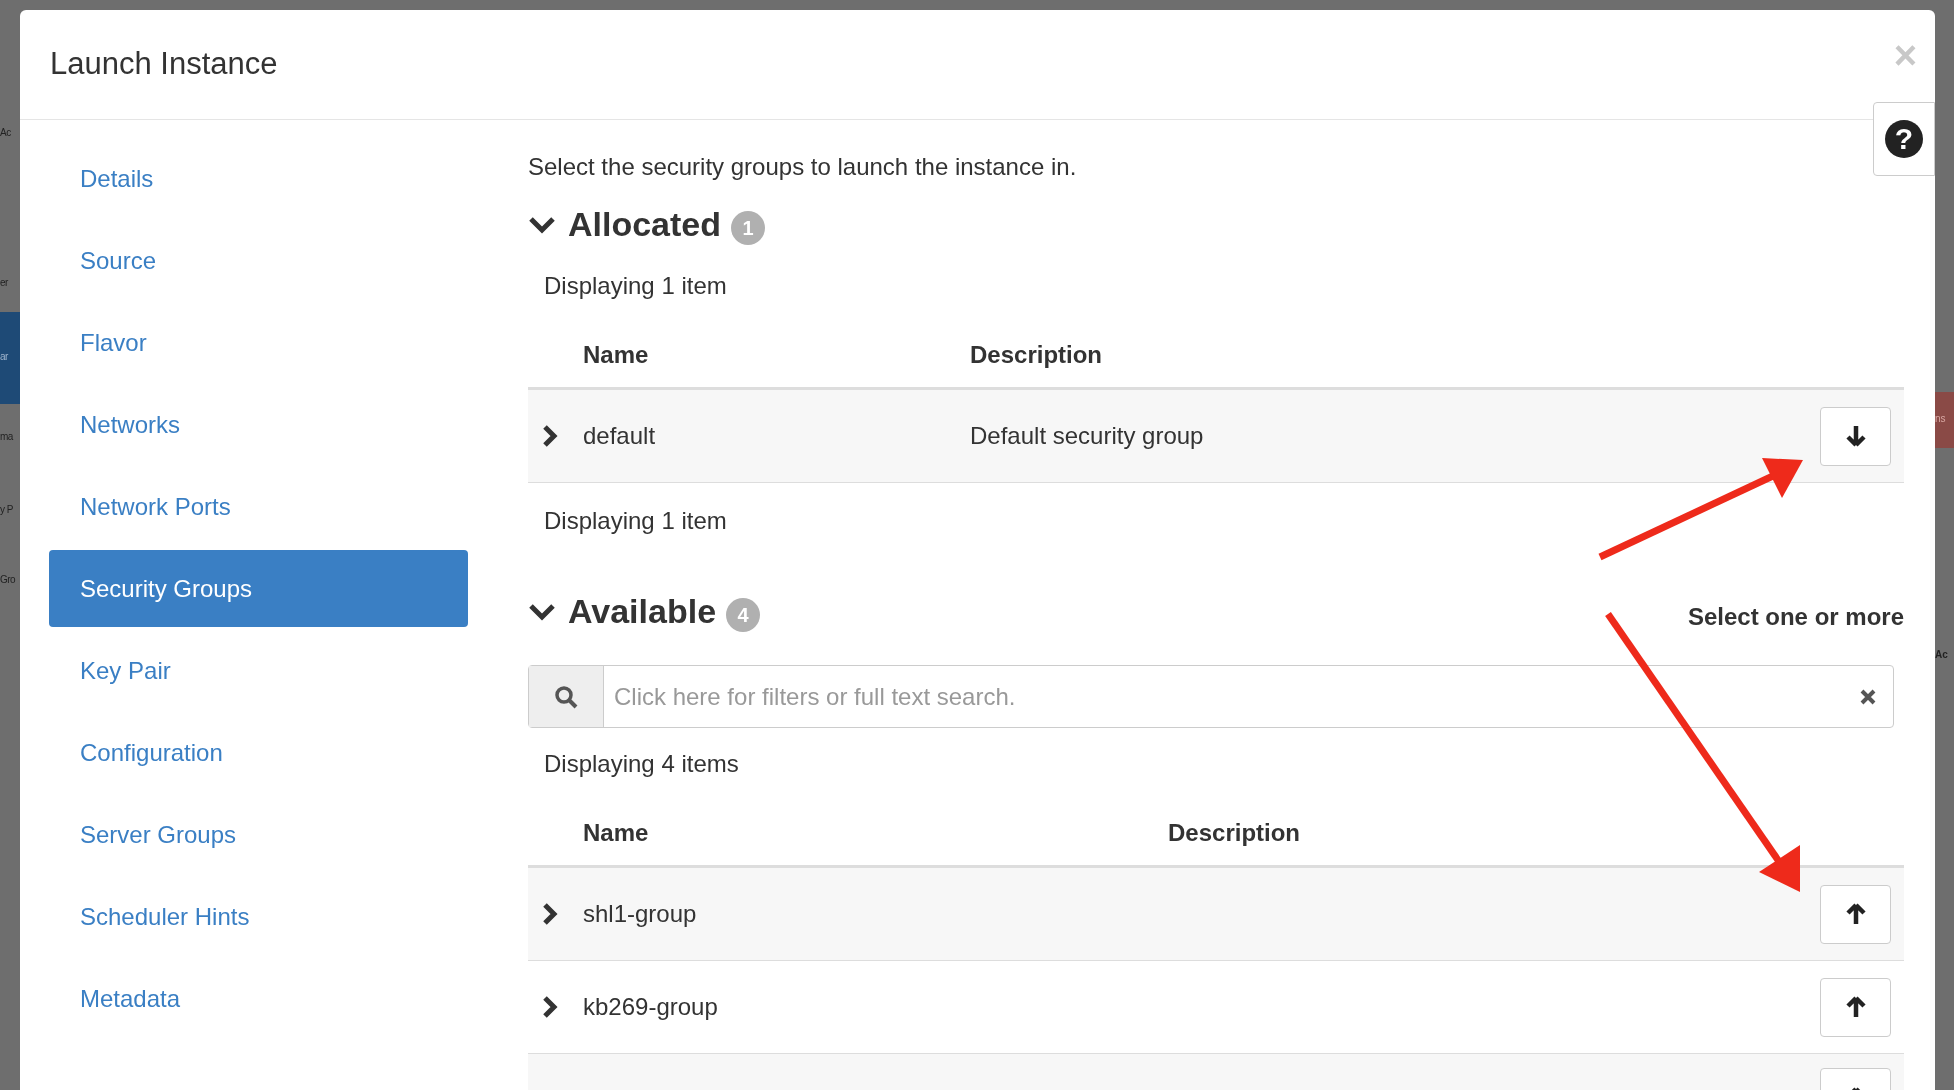 The image size is (1954, 1090). Describe the element at coordinates (645, 224) in the screenshot. I see `section-heading: Allocated` at that location.